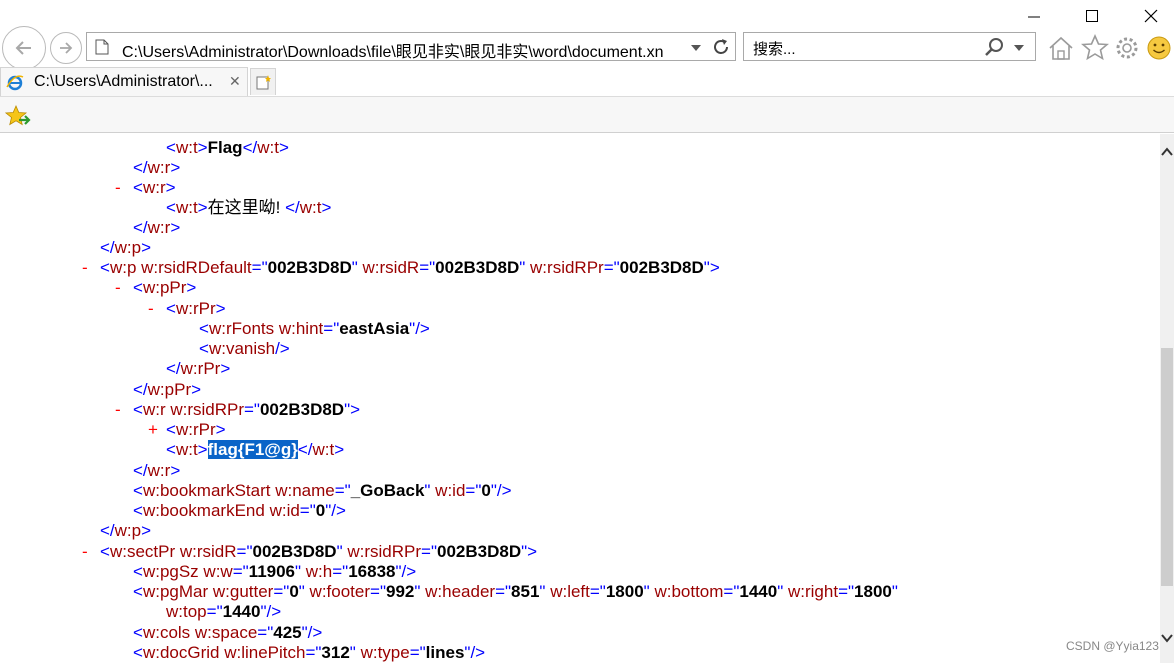 The width and height of the screenshot is (1174, 663). What do you see at coordinates (1095, 48) in the screenshot?
I see `favorites-star-icon` at bounding box center [1095, 48].